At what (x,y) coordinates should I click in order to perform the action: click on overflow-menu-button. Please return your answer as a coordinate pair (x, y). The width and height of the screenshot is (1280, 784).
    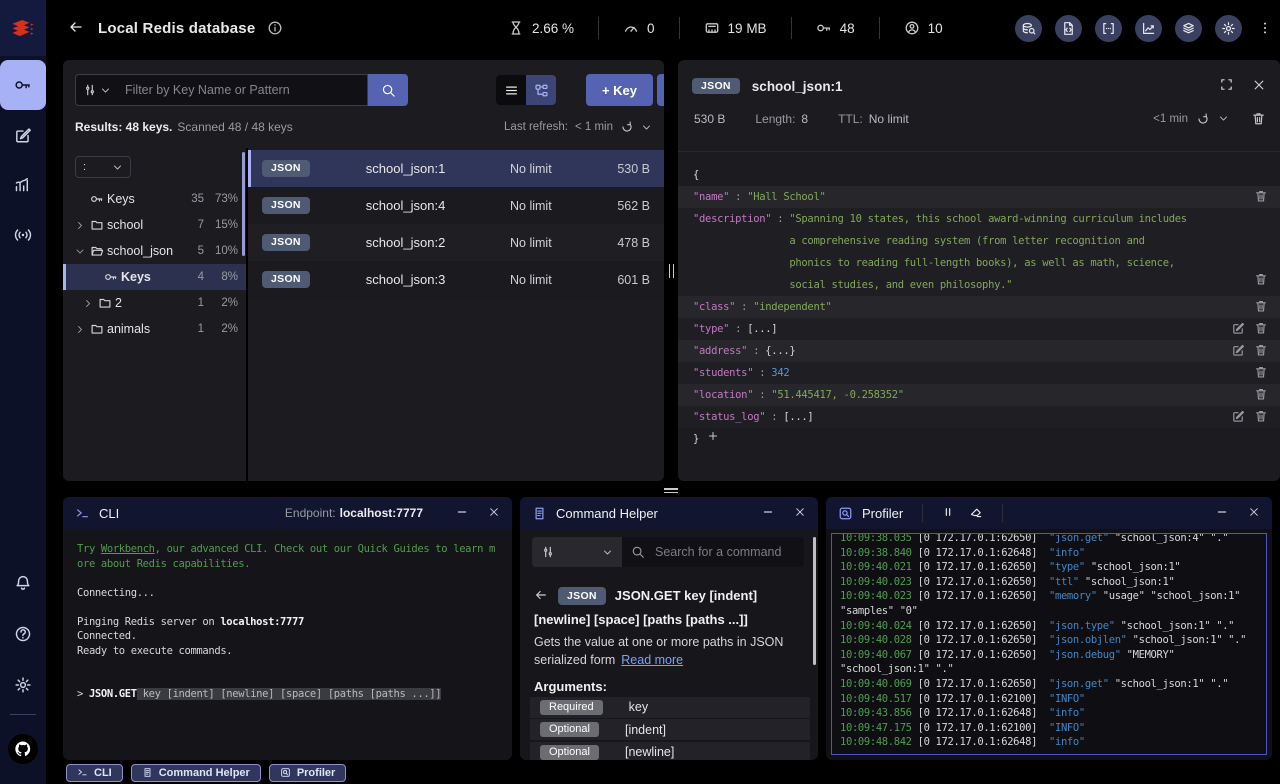
    Looking at the image, I should click on (1265, 29).